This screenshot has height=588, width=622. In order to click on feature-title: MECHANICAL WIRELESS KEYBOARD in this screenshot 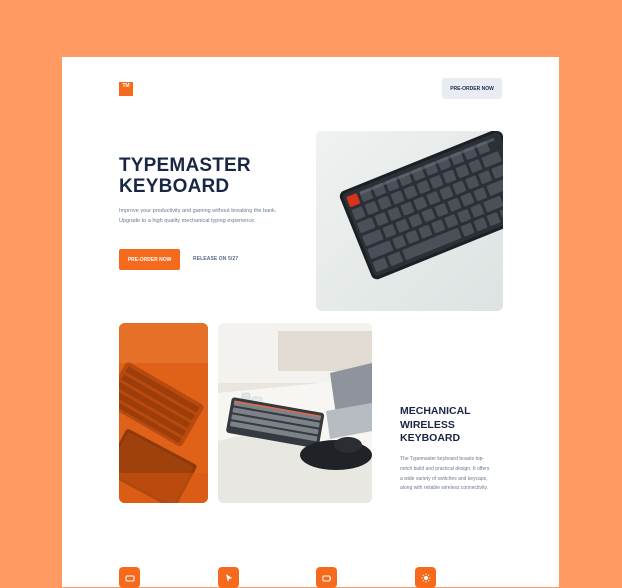, I will do `click(450, 425)`.